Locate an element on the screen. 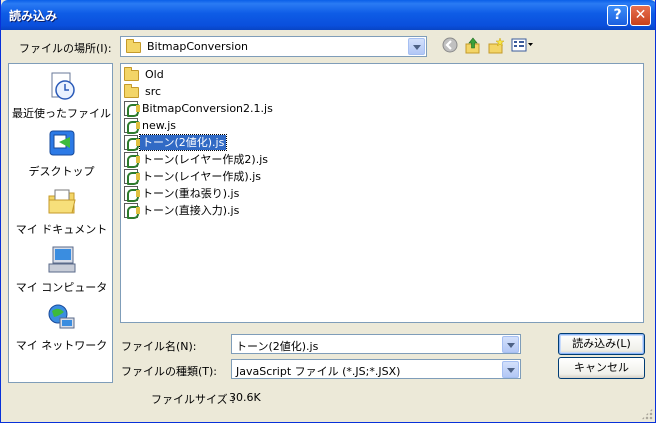 Image resolution: width=656 pixels, height=423 pixels. file-name: new.js is located at coordinates (159, 125).